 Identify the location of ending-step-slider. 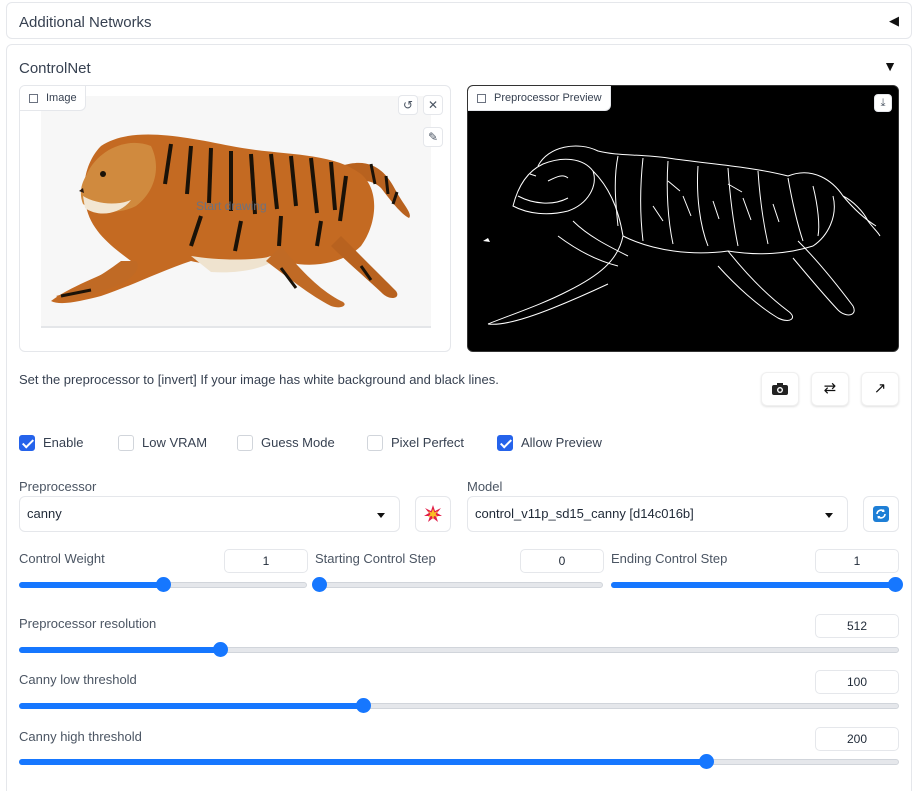
(757, 585).